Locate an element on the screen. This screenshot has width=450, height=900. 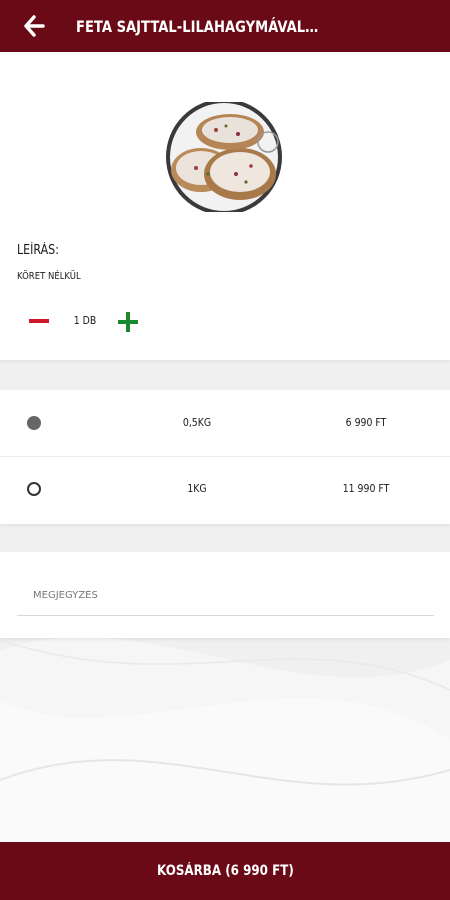
back-arrow-icon is located at coordinates (34, 26).